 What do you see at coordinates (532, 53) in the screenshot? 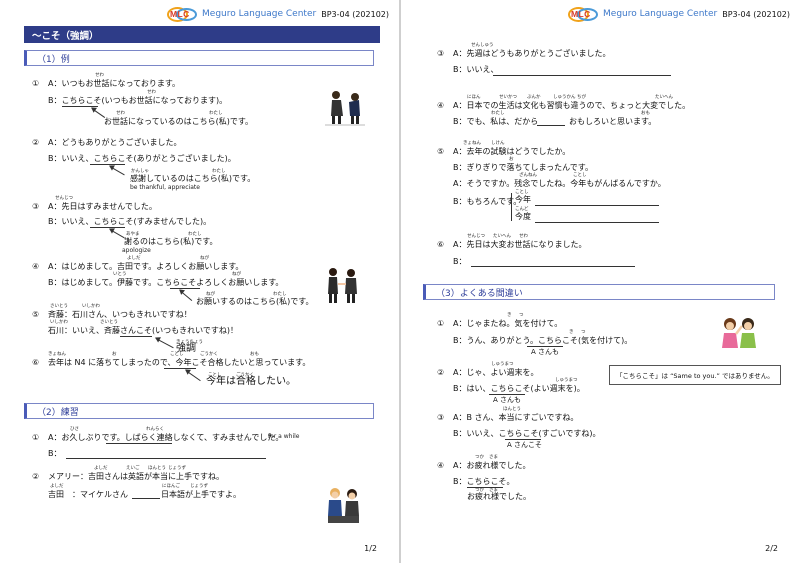
I see `q3-a: A：先週はどうもありがとうございました。` at bounding box center [532, 53].